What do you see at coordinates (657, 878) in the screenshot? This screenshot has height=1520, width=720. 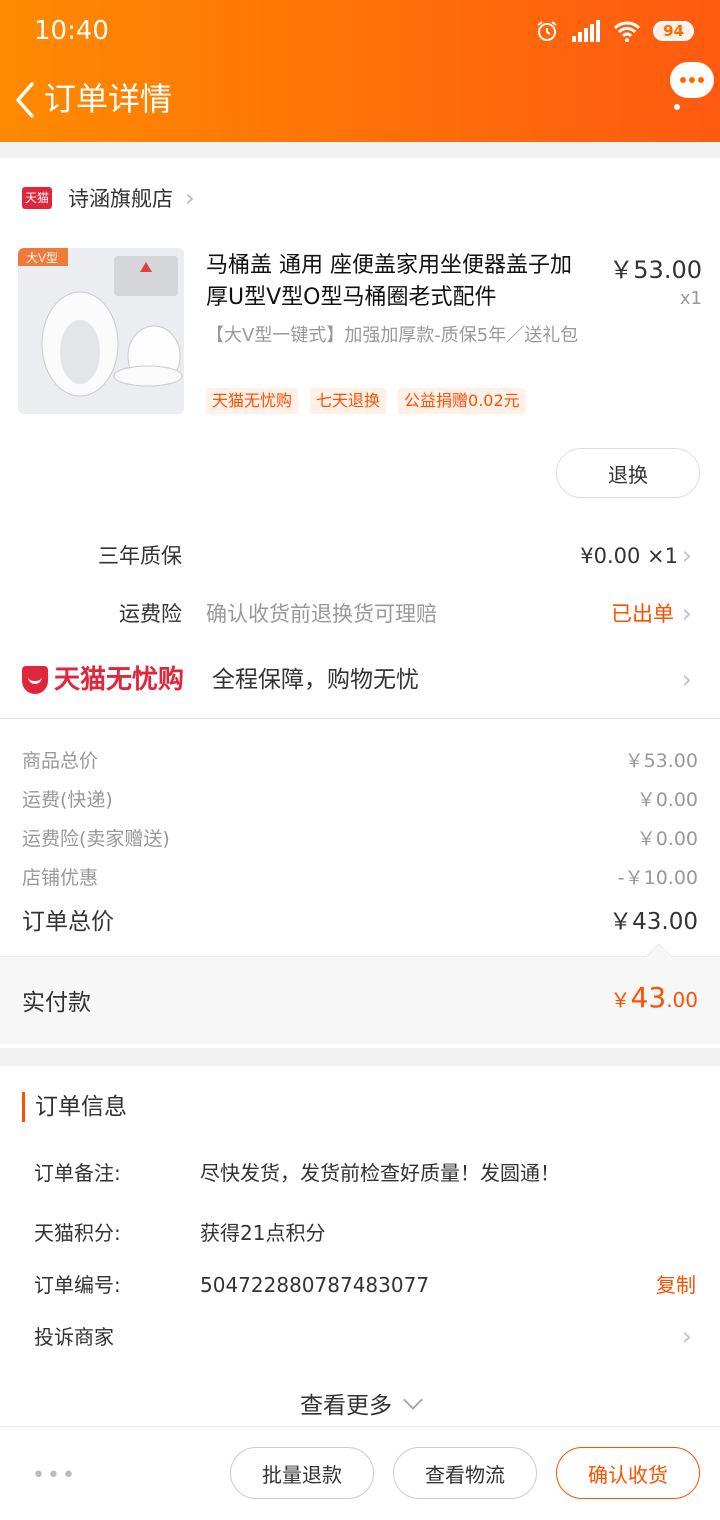 I see `fee-value: -￥10.00` at bounding box center [657, 878].